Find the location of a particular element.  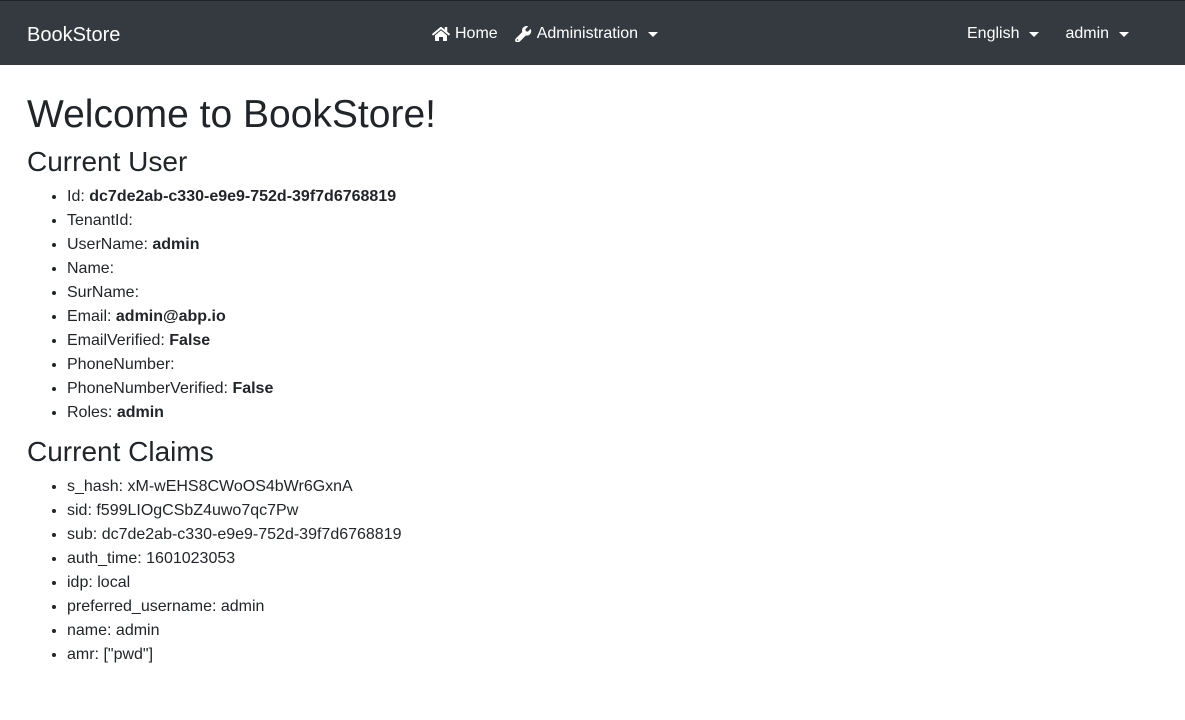

list-item: Id: dc7de2ab-c330-e9e9-752d-39f7d6768819 is located at coordinates (612, 197).